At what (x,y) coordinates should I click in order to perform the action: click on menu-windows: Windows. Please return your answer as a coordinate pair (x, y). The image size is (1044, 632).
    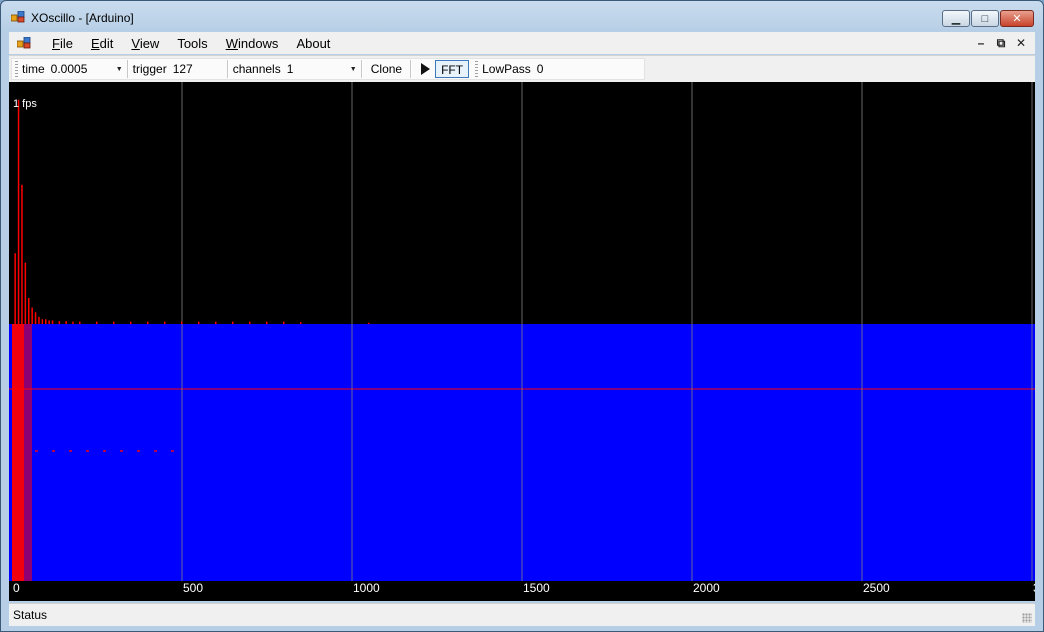
    Looking at the image, I should click on (252, 43).